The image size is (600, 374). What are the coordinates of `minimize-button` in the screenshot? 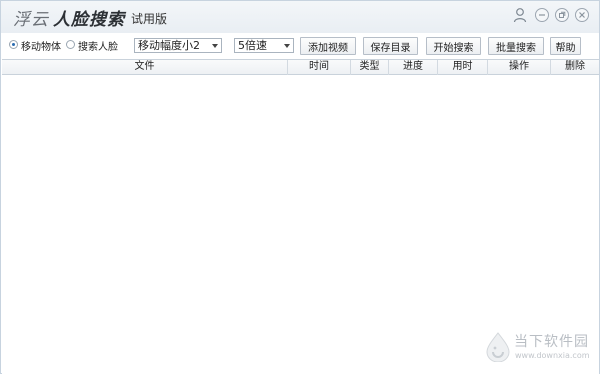 It's located at (542, 15).